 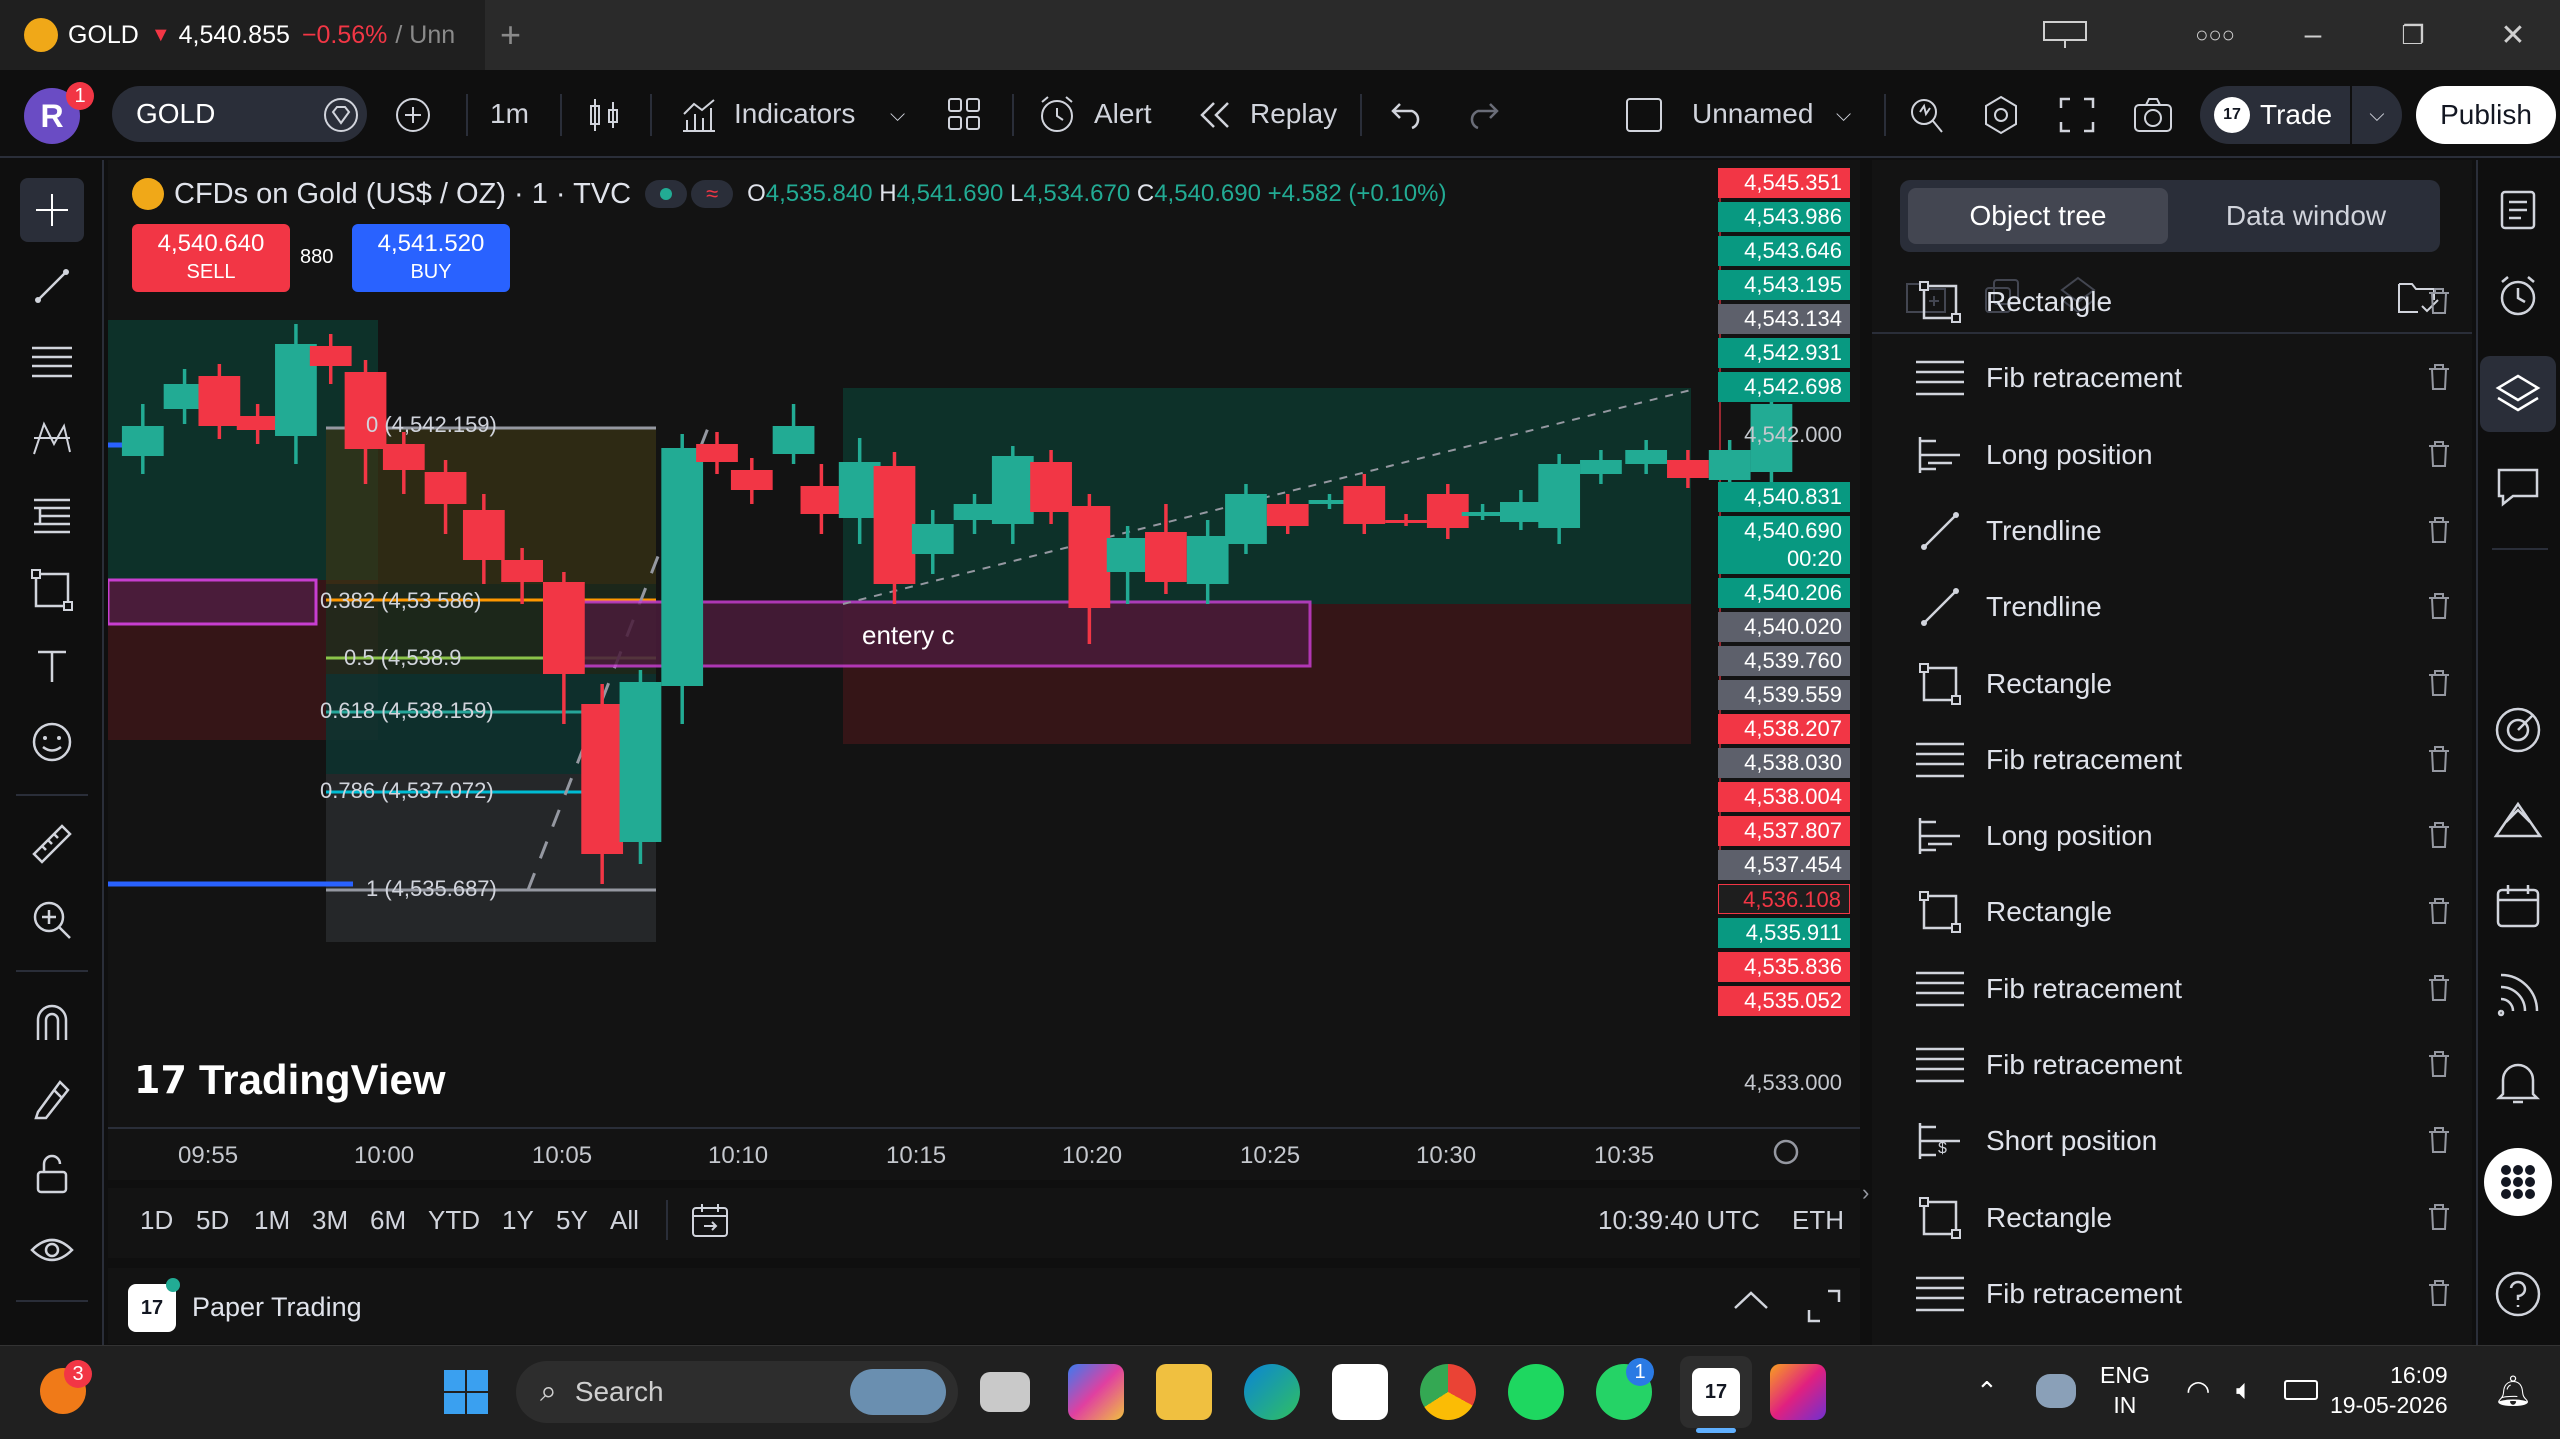 What do you see at coordinates (2153, 115) in the screenshot?
I see `camera-icon` at bounding box center [2153, 115].